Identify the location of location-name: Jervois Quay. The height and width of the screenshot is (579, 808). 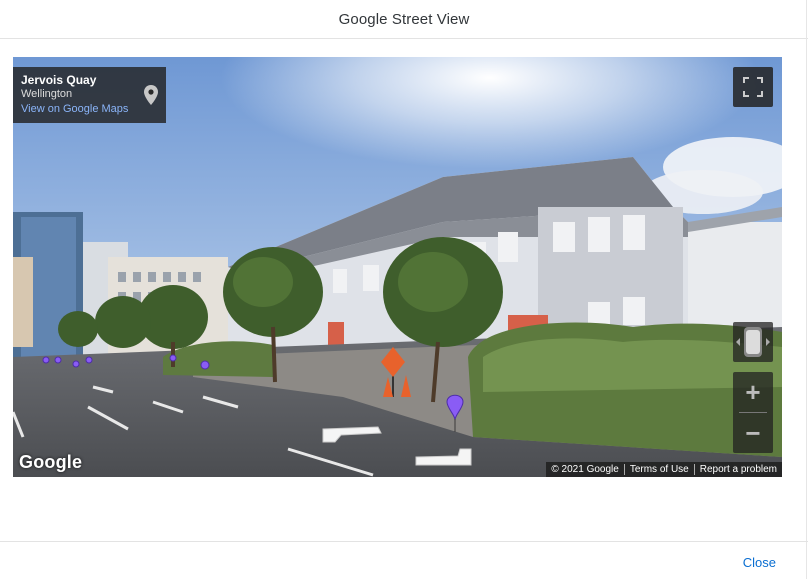
(59, 80).